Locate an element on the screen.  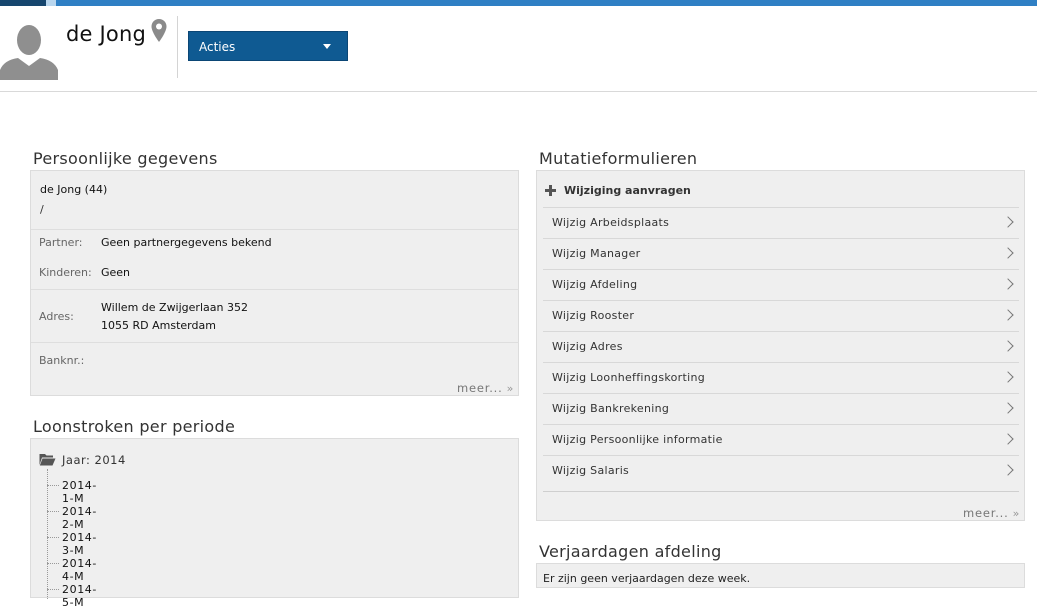
period-label: 2014-4-M is located at coordinates (79, 570).